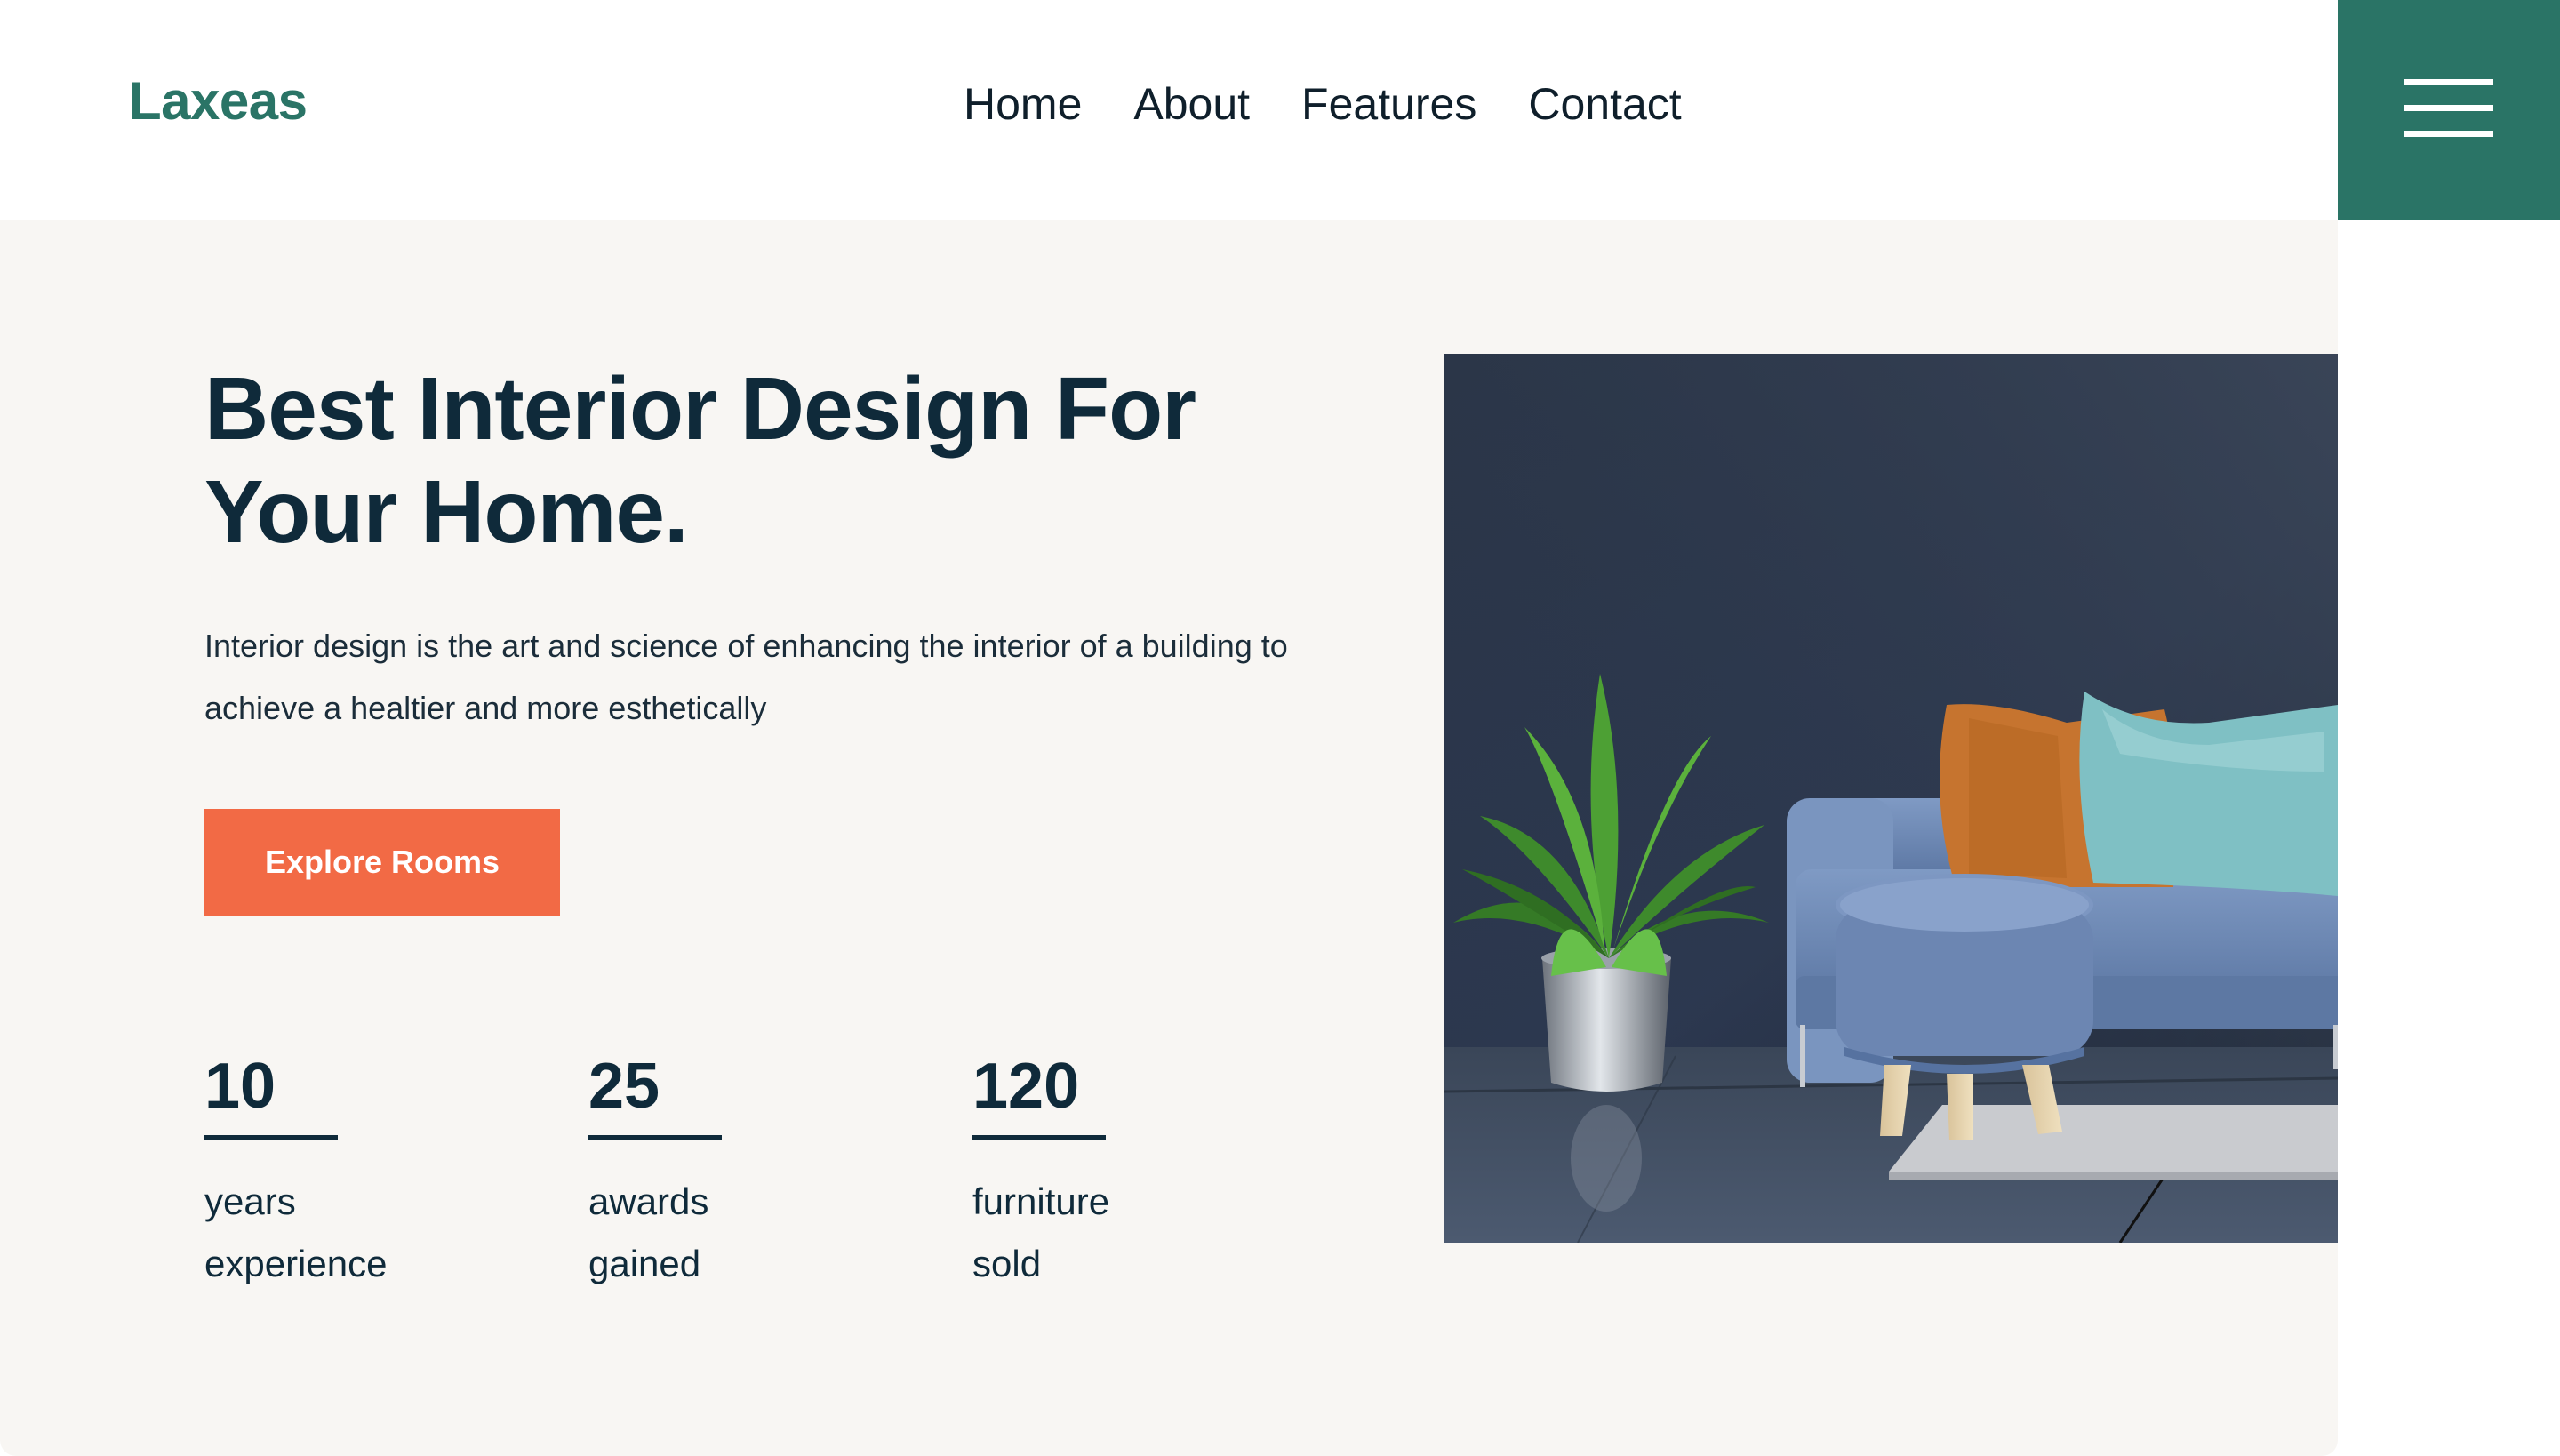 This screenshot has width=2560, height=1456. Describe the element at coordinates (1026, 1086) in the screenshot. I see `stat-value: 120` at that location.